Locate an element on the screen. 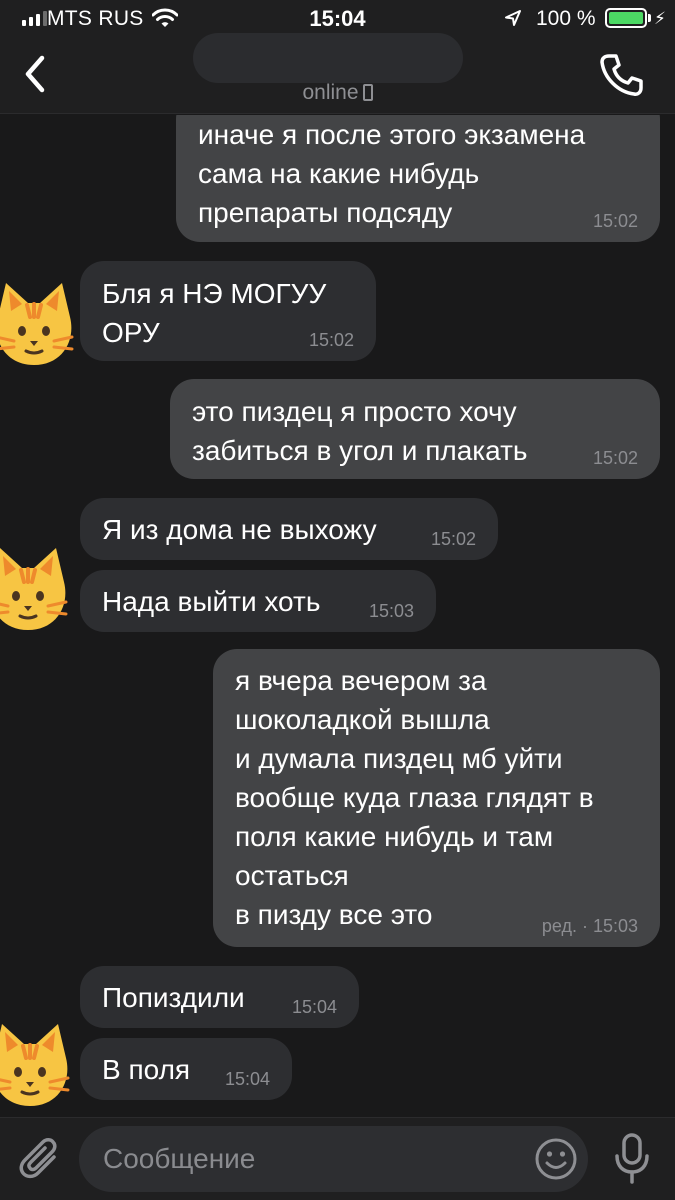  battery-icon is located at coordinates (626, 18).